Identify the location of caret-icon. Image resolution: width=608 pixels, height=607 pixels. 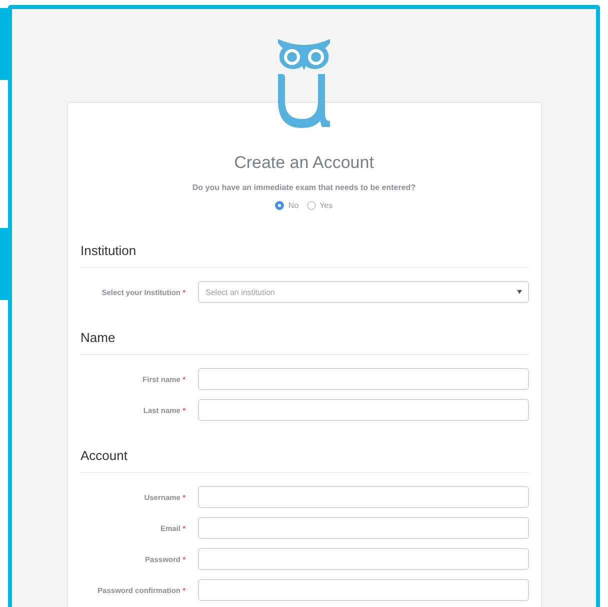
(519, 292).